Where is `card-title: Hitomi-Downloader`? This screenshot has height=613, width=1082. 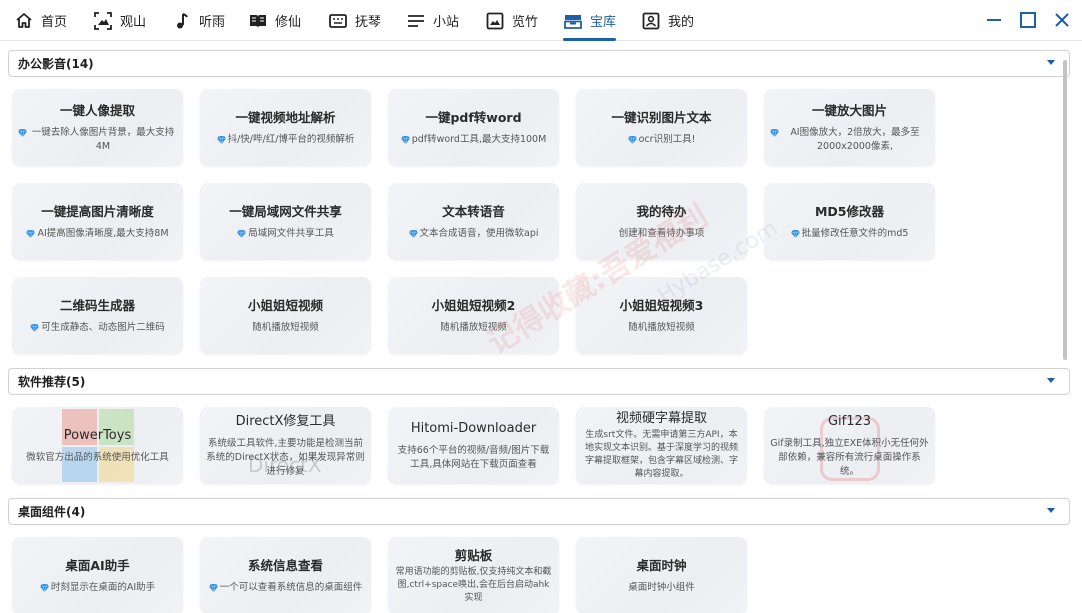
card-title: Hitomi-Downloader is located at coordinates (473, 428).